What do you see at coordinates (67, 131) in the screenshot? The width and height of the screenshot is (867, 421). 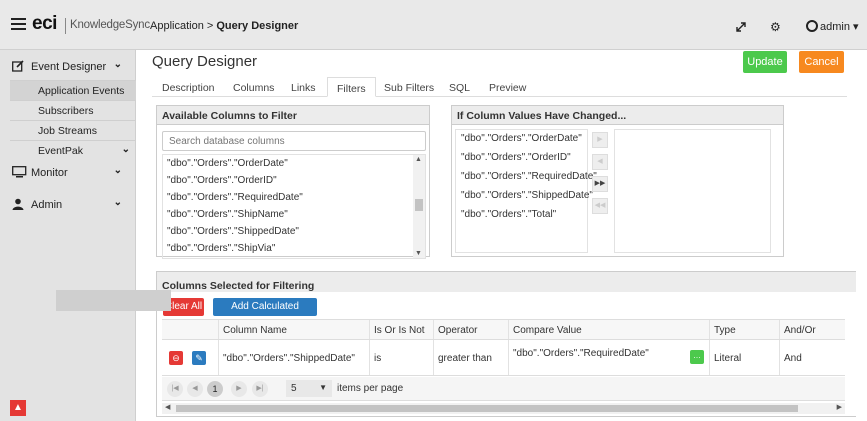 I see `sidebar-item-label: Job Streams` at bounding box center [67, 131].